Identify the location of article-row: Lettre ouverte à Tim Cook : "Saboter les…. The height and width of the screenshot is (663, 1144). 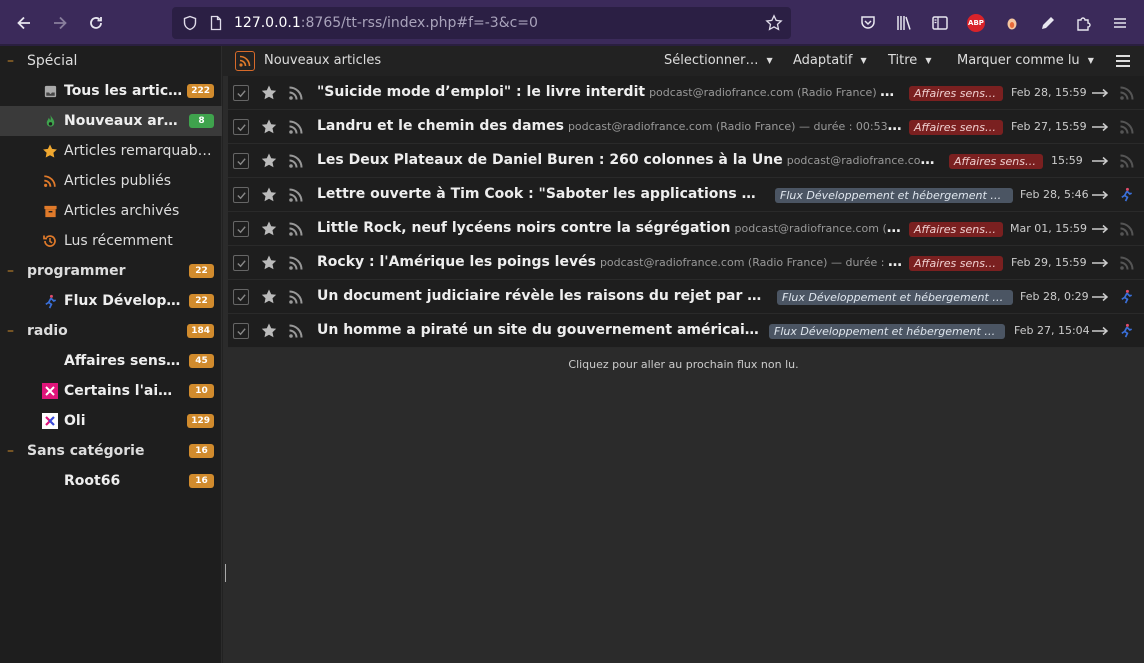
(686, 195).